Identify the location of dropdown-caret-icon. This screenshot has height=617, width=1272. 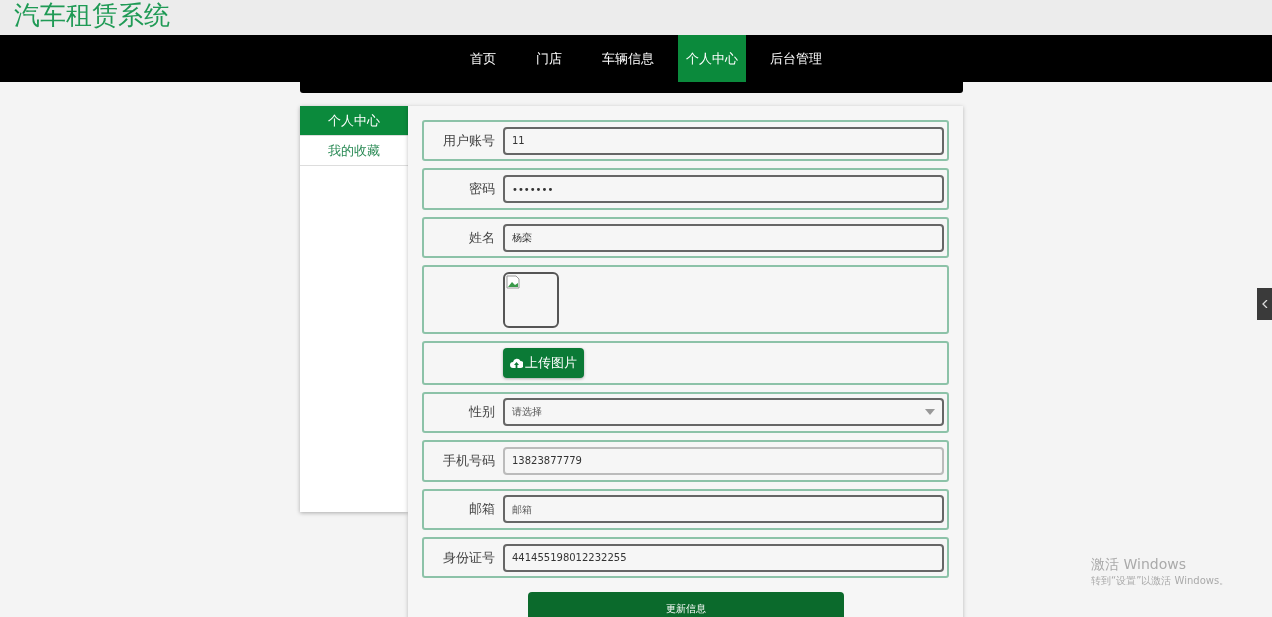
(930, 412).